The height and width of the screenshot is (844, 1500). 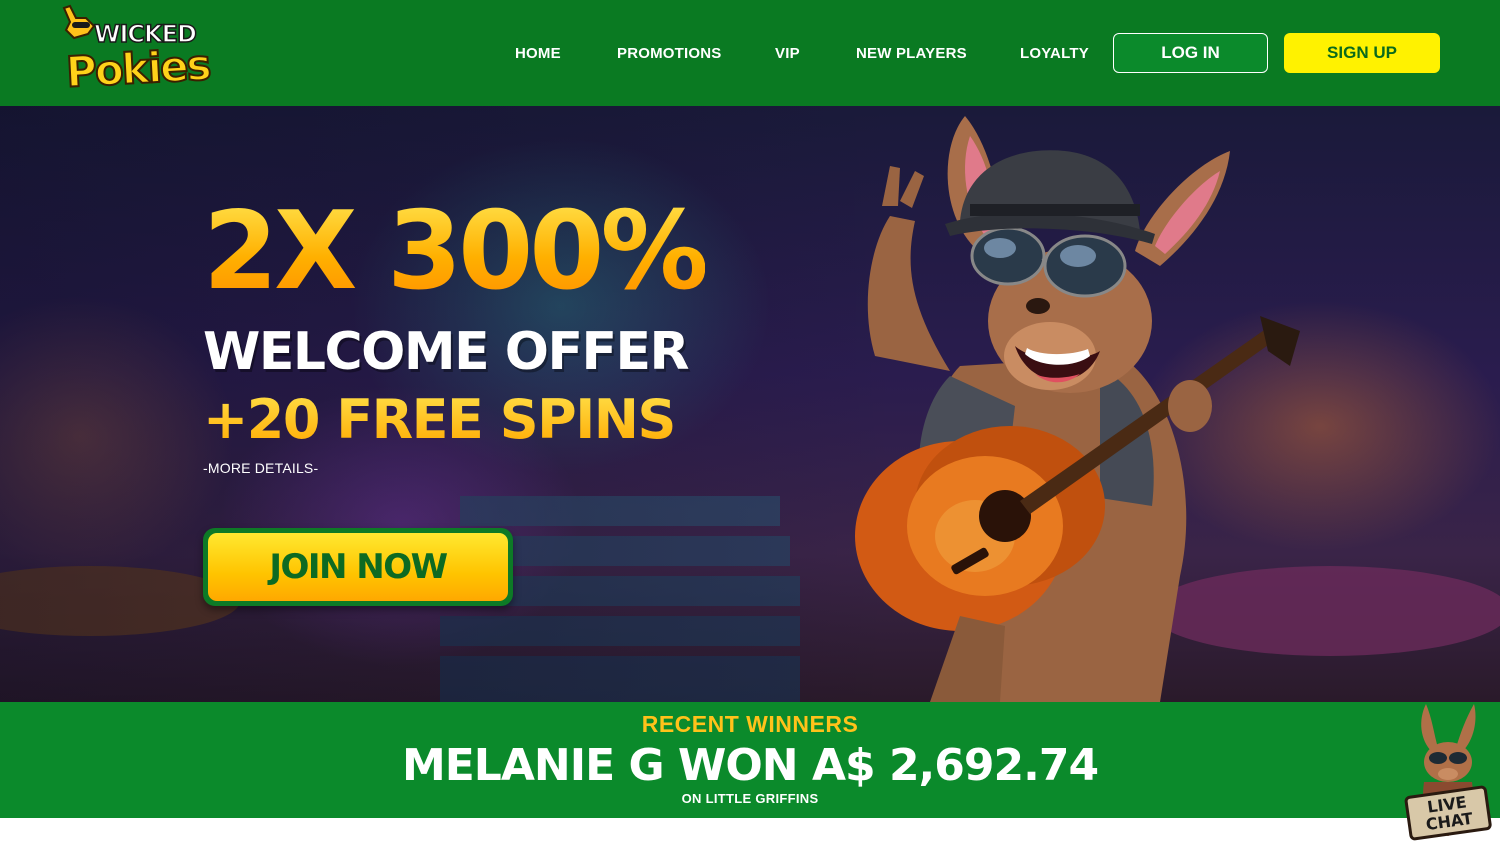 What do you see at coordinates (260, 468) in the screenshot?
I see `more-details-link: -MORE DETAILS-` at bounding box center [260, 468].